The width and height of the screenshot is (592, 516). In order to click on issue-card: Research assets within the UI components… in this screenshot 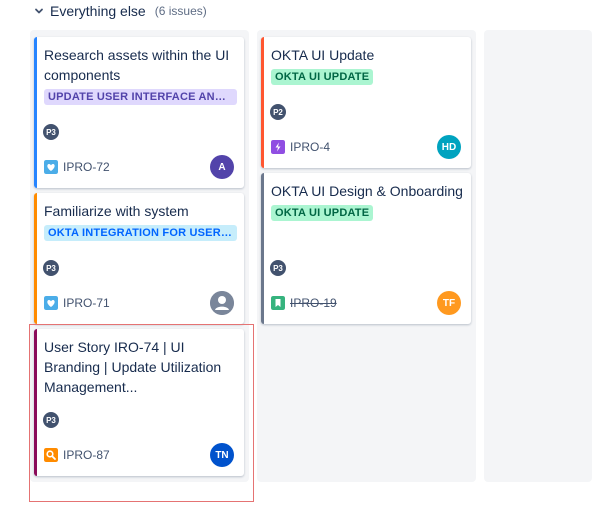, I will do `click(139, 112)`.